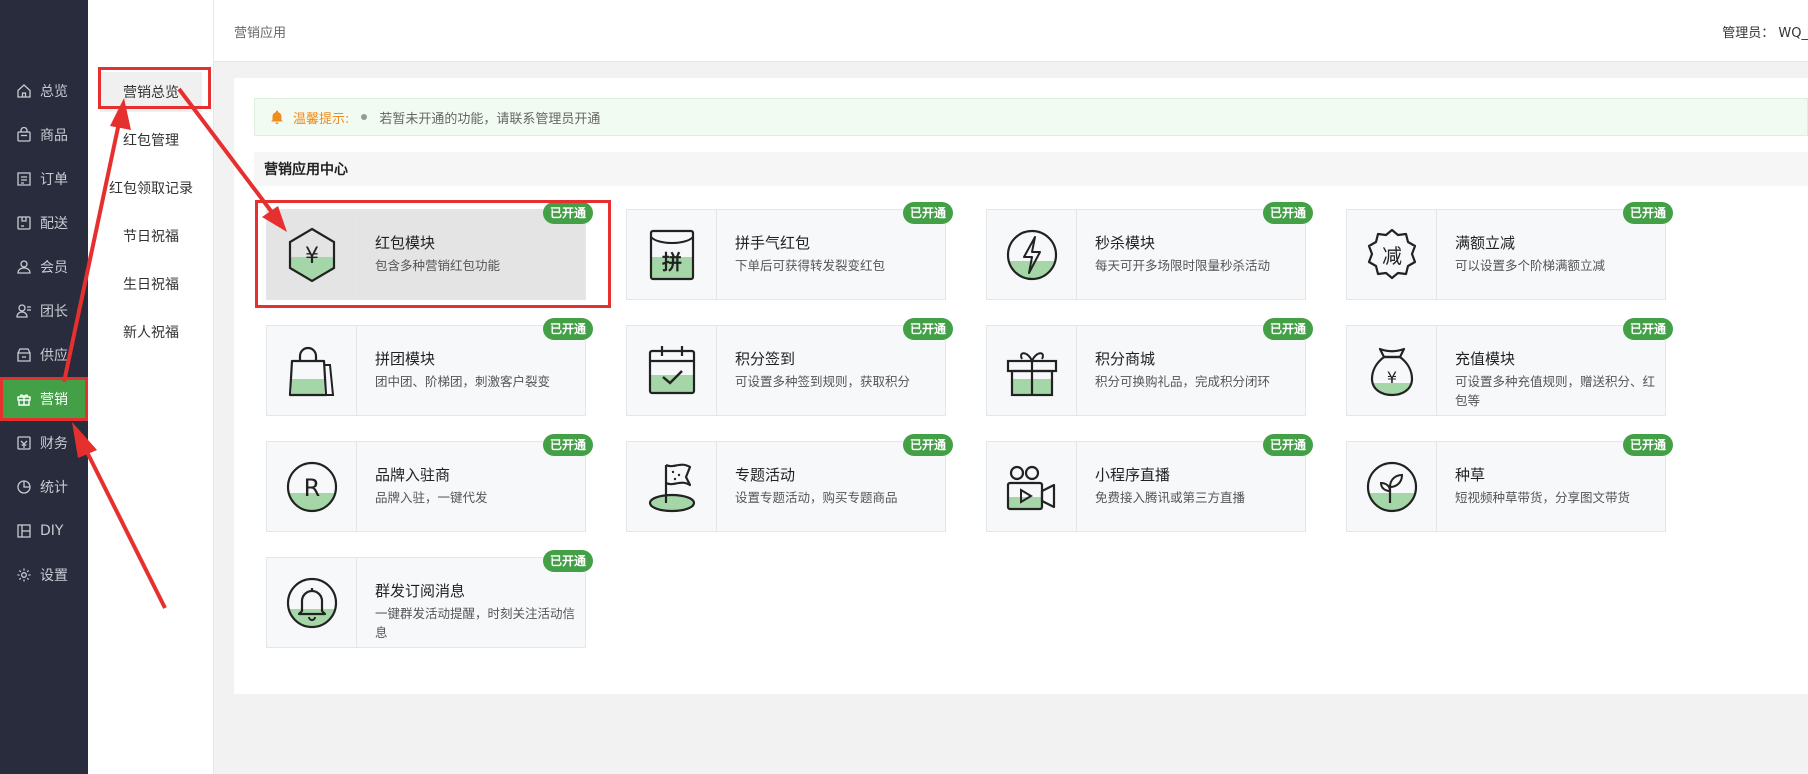 The height and width of the screenshot is (774, 1808). Describe the element at coordinates (54, 488) in the screenshot. I see `sidebar-item-label: 统计` at that location.